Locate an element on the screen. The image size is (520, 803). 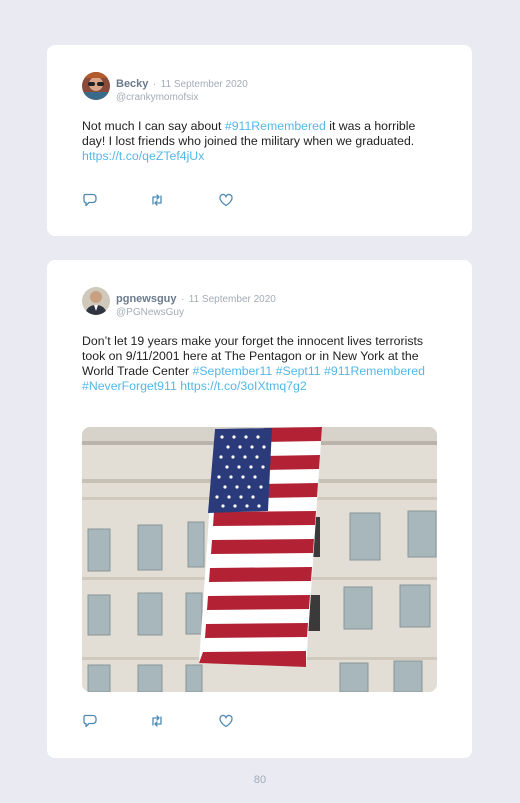
hashtag-link: #NeverForget911 is located at coordinates (129, 386).